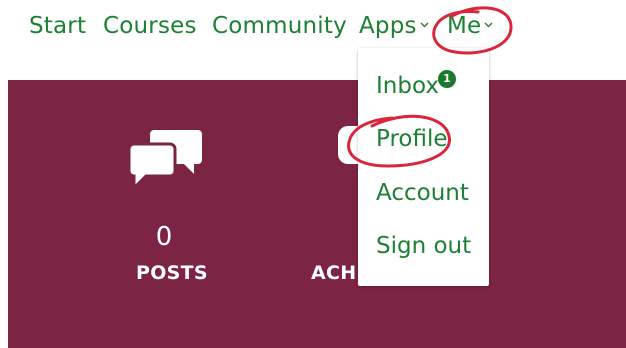  I want to click on posts-count: 0, so click(164, 237).